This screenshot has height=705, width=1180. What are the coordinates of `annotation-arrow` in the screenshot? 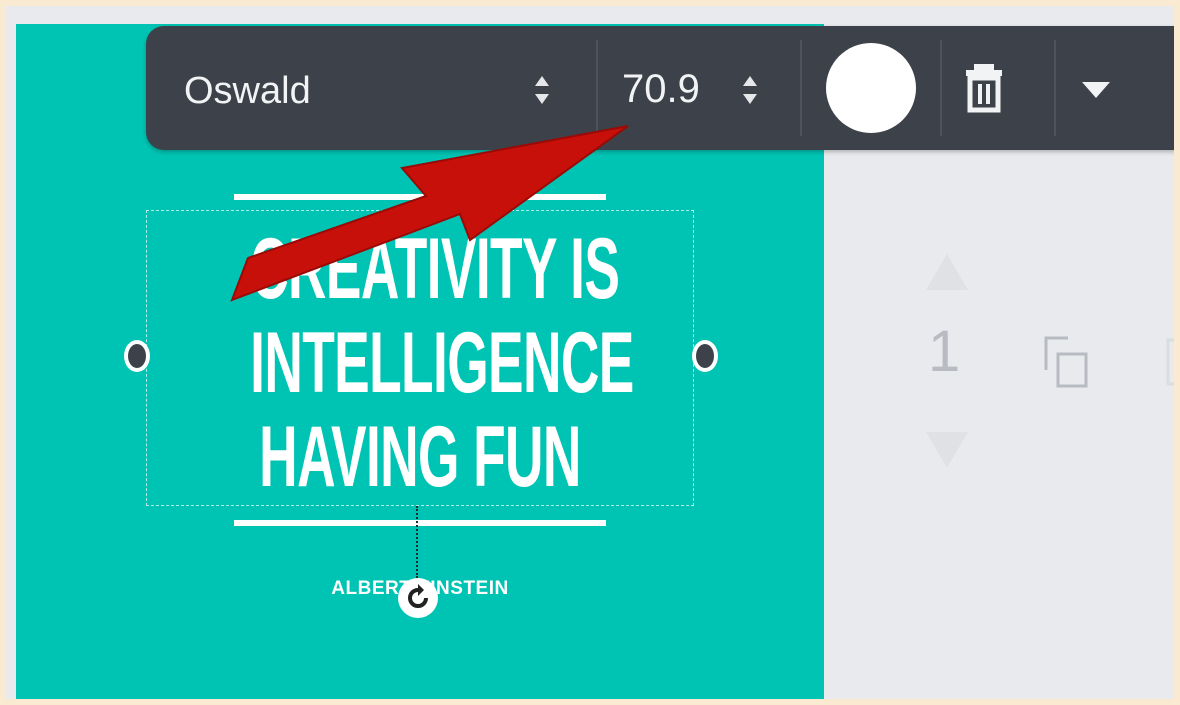 It's located at (429, 213).